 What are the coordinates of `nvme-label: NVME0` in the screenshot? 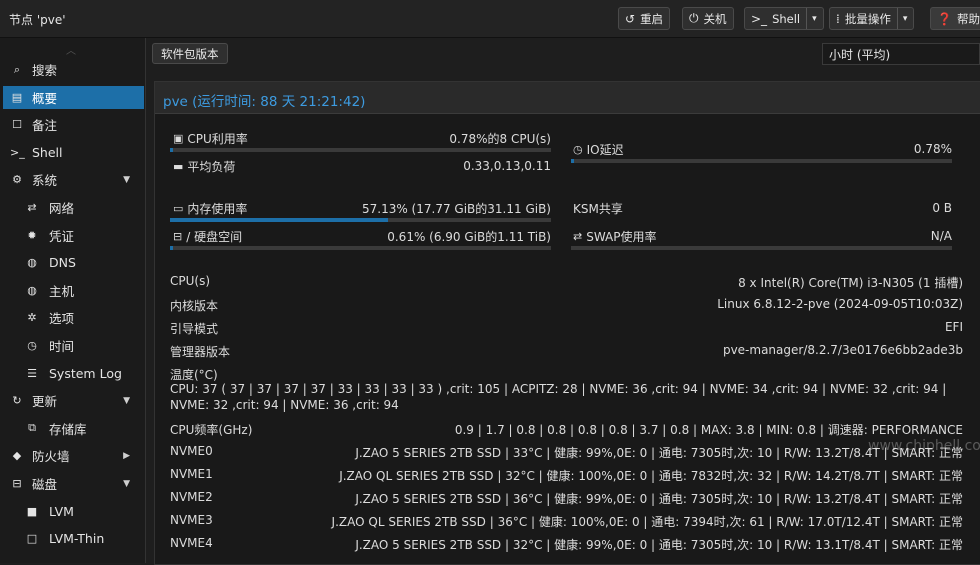 It's located at (191, 451).